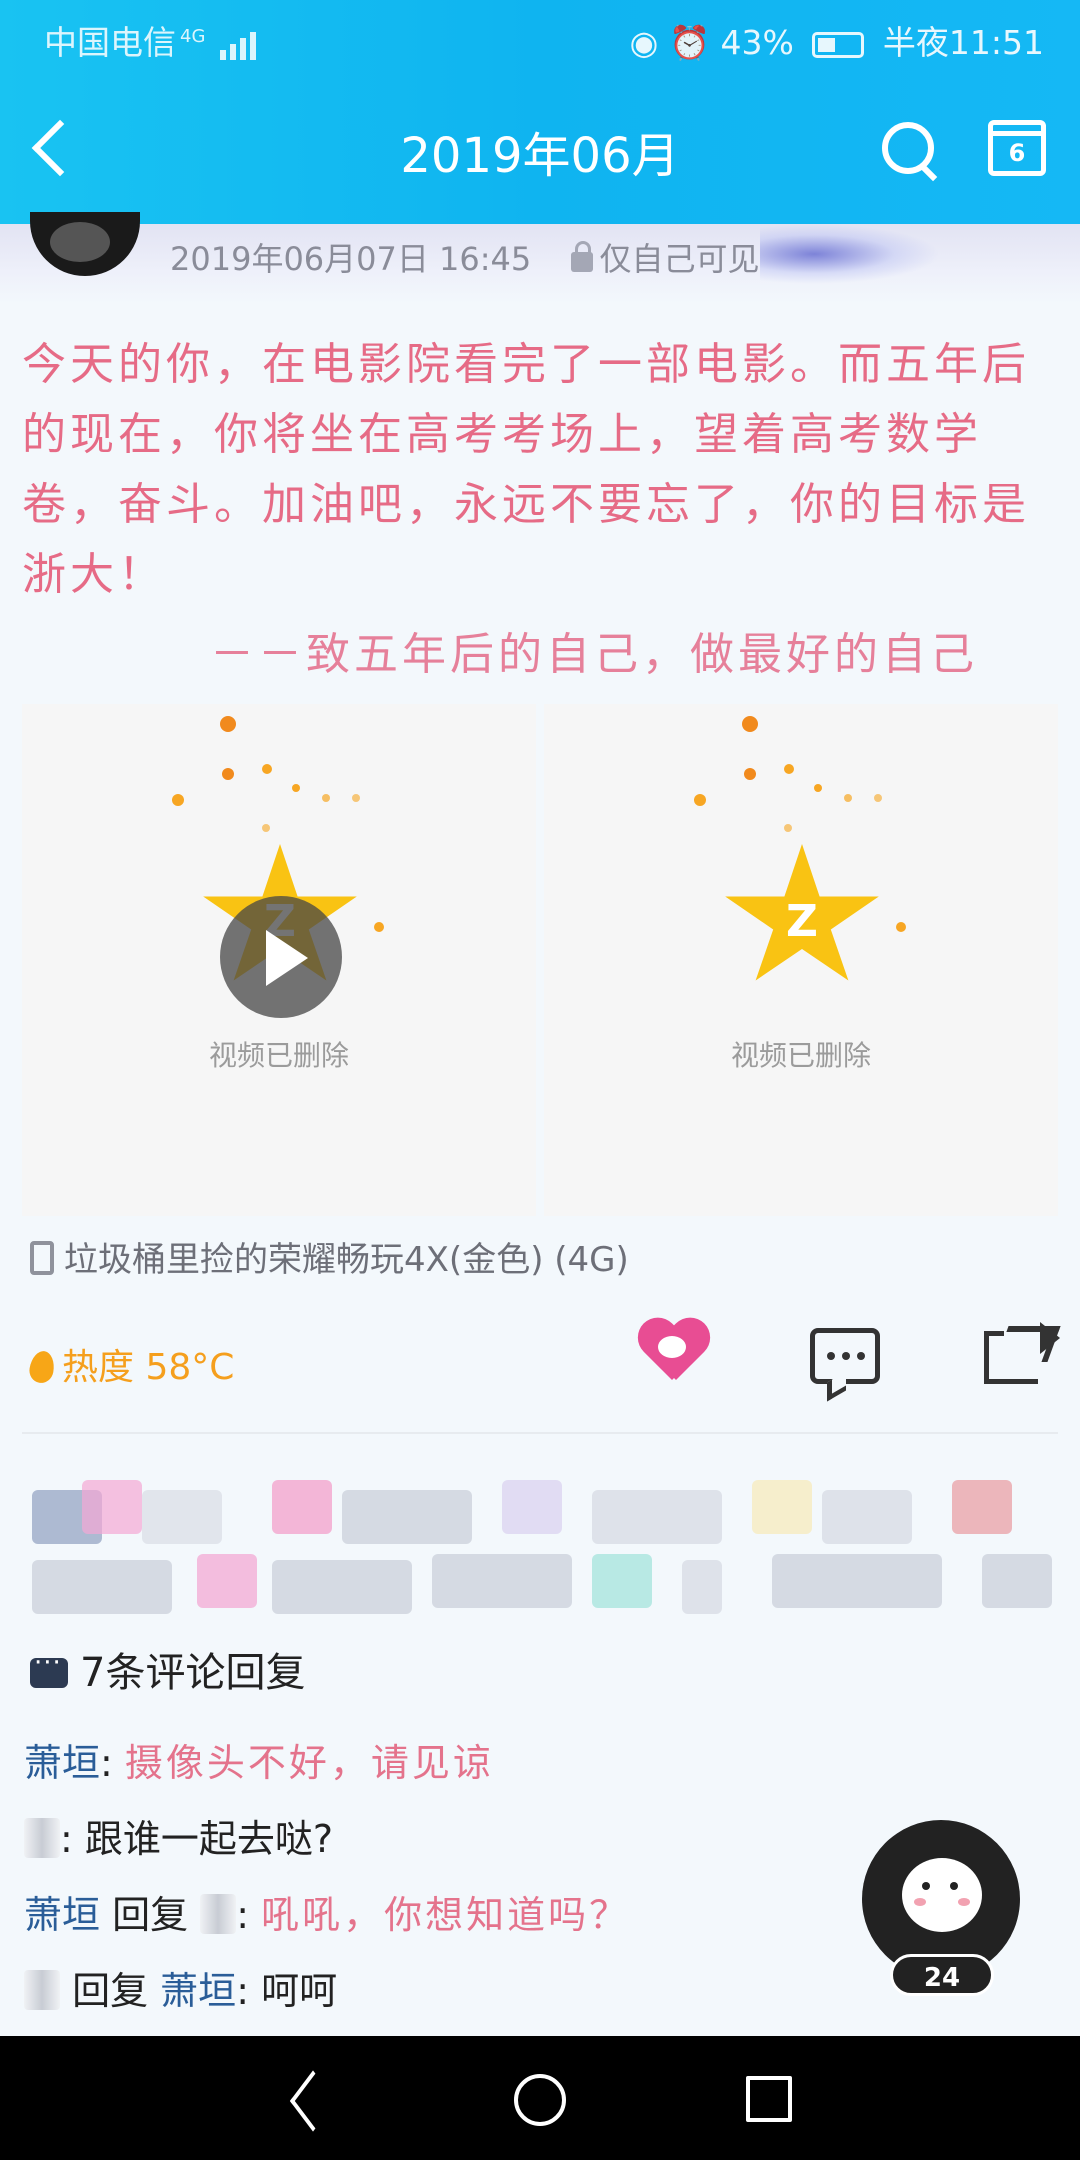 The image size is (1080, 2160). What do you see at coordinates (540, 37) in the screenshot?
I see `status-bar: 中国电信 4G ◉ ⏰ 43% 半夜11:51` at bounding box center [540, 37].